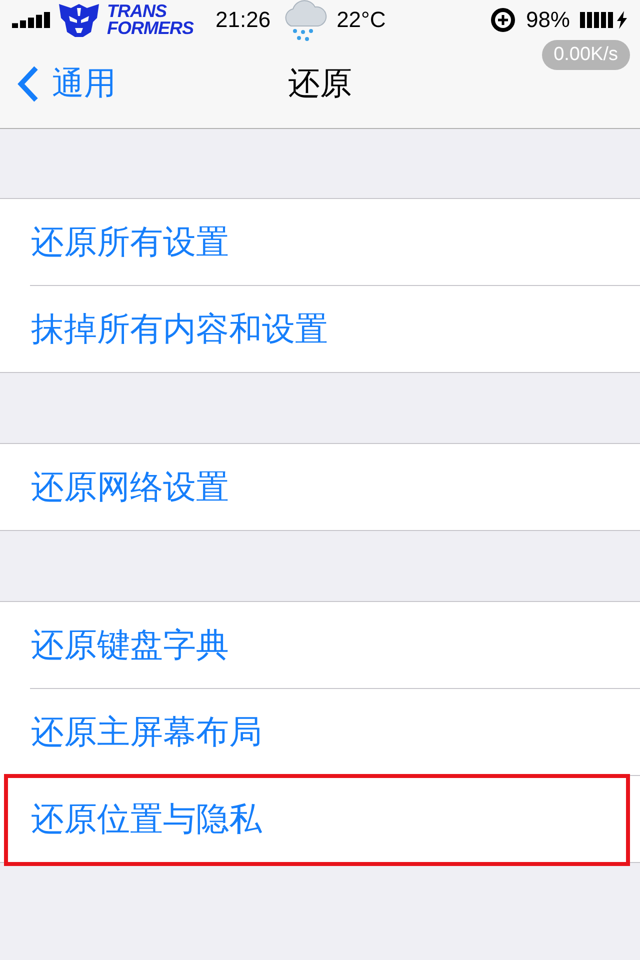 This screenshot has height=960, width=640. What do you see at coordinates (179, 329) in the screenshot?
I see `reset-option: 抹掉所有内容和设置` at bounding box center [179, 329].